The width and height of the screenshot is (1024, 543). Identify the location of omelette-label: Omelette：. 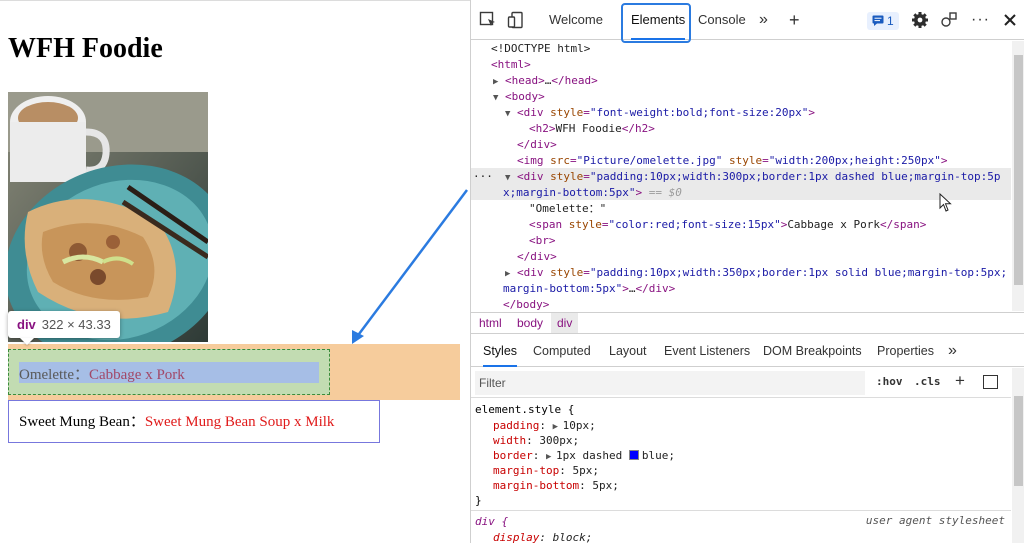
(54, 375).